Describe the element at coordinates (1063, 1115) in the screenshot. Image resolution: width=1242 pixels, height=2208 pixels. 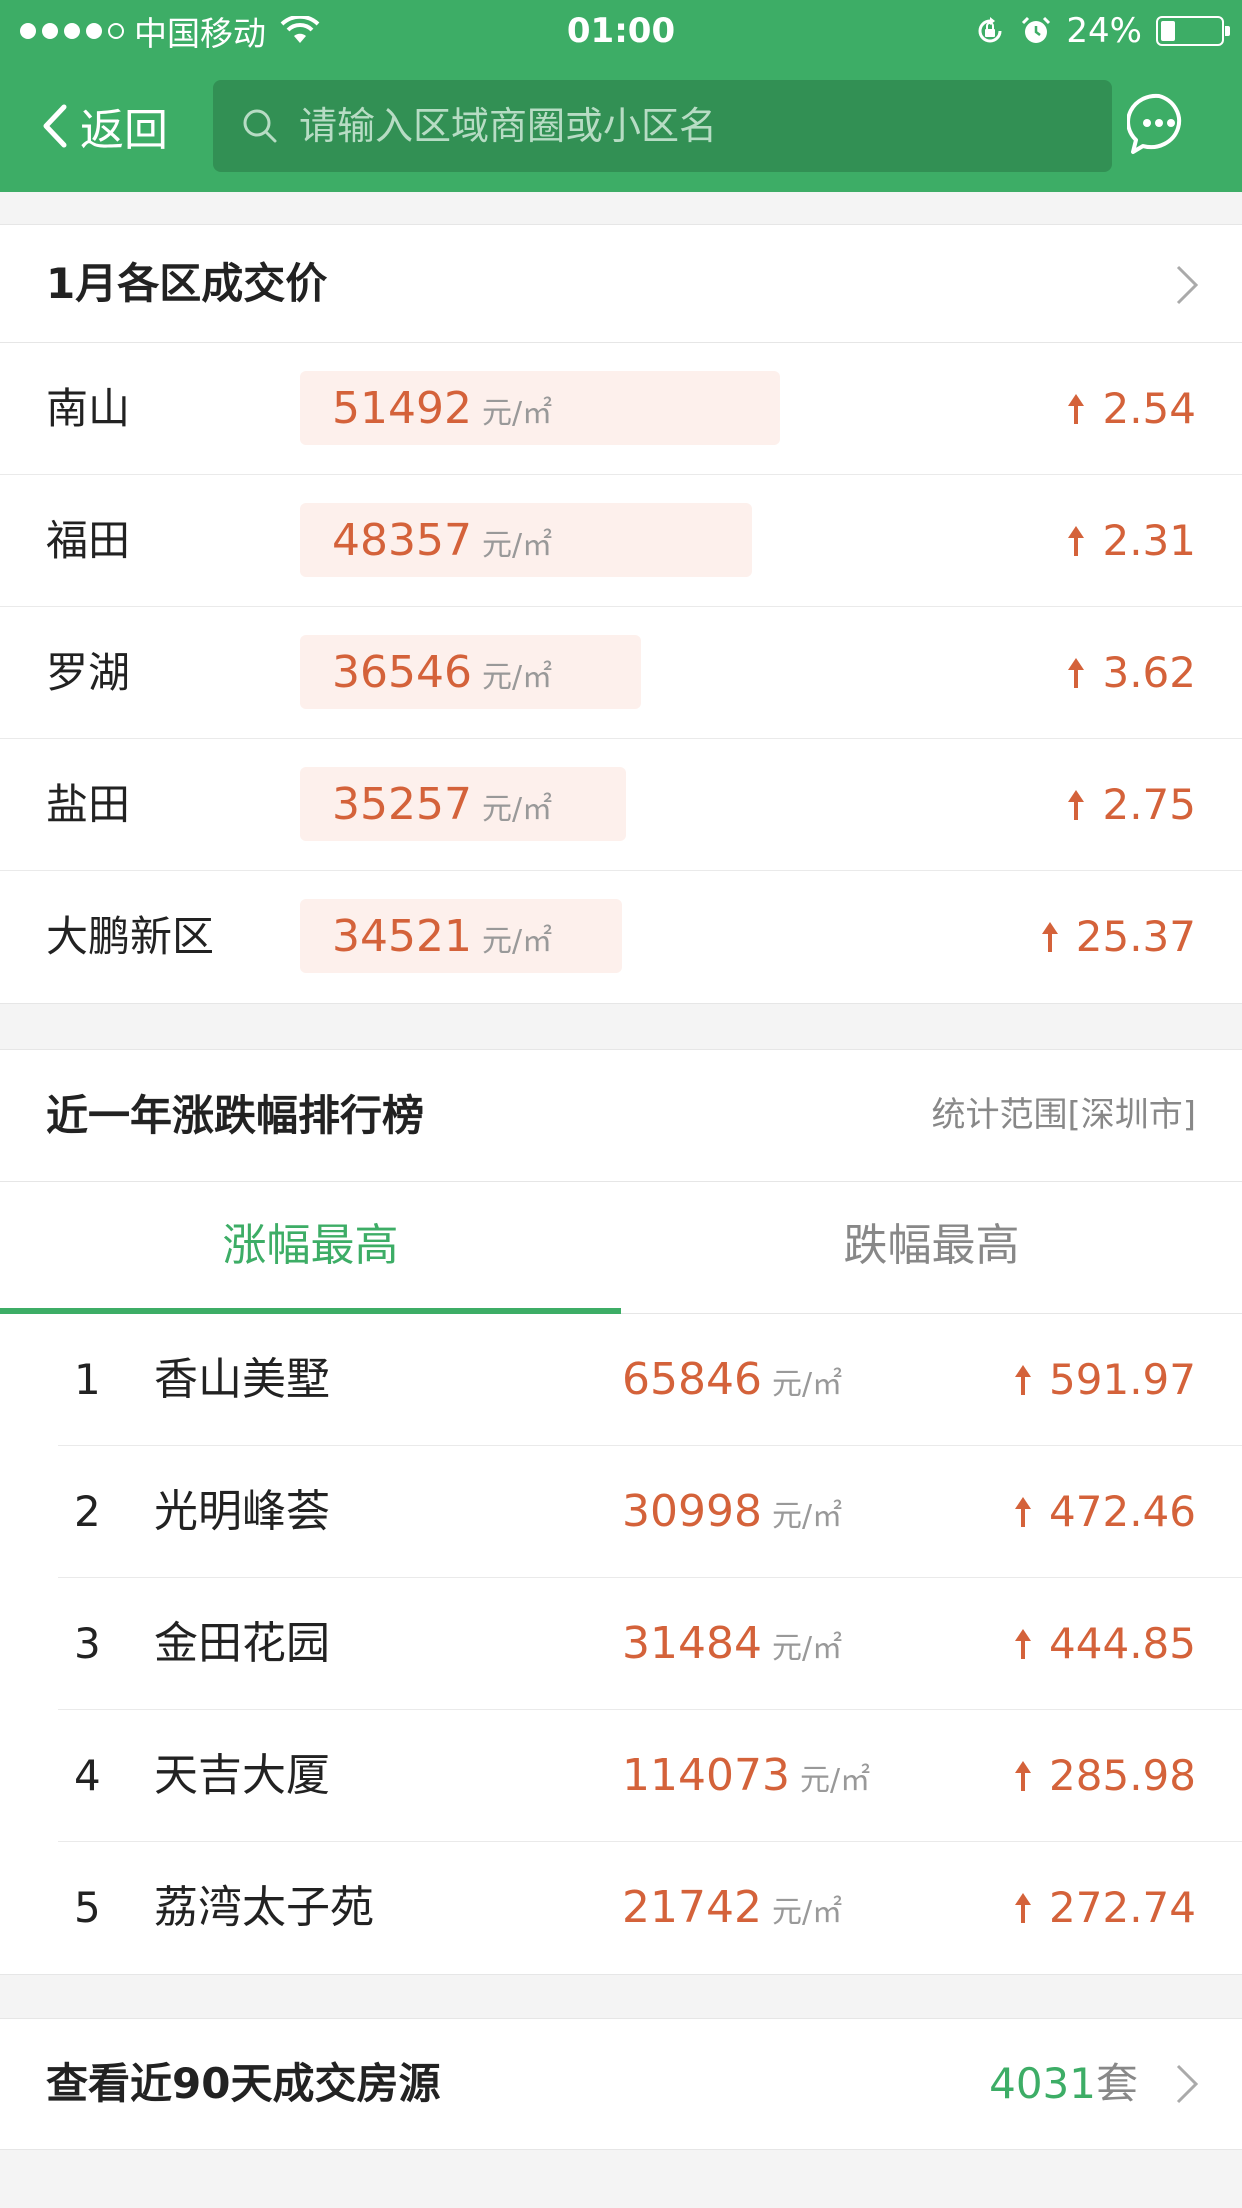
I see `ranking-scope: 统计范围[深圳市]` at that location.